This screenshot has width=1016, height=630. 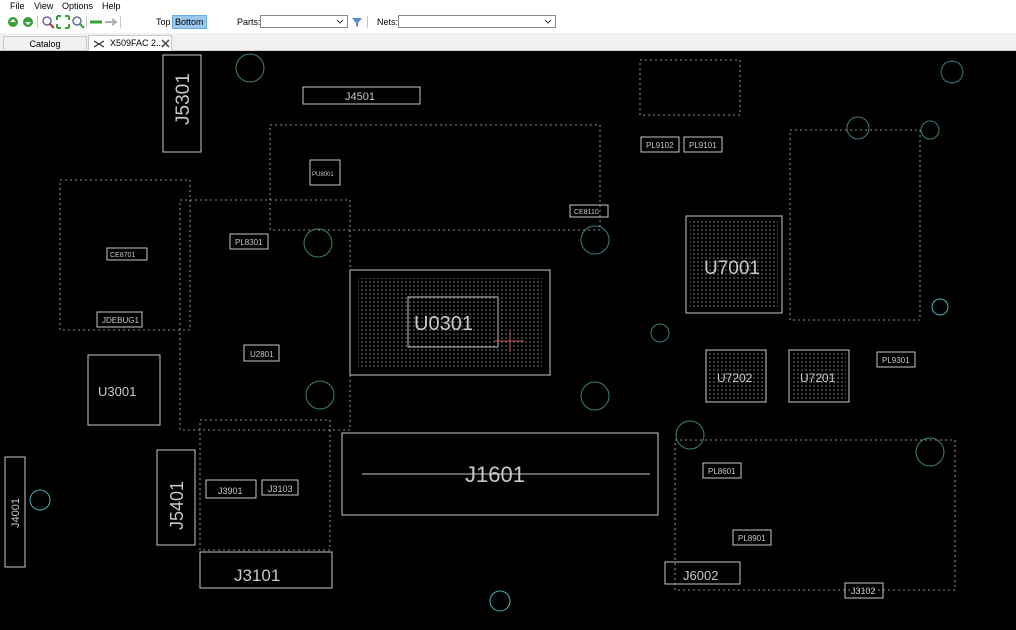 What do you see at coordinates (732, 268) in the screenshot?
I see `u7001-label: U7001` at bounding box center [732, 268].